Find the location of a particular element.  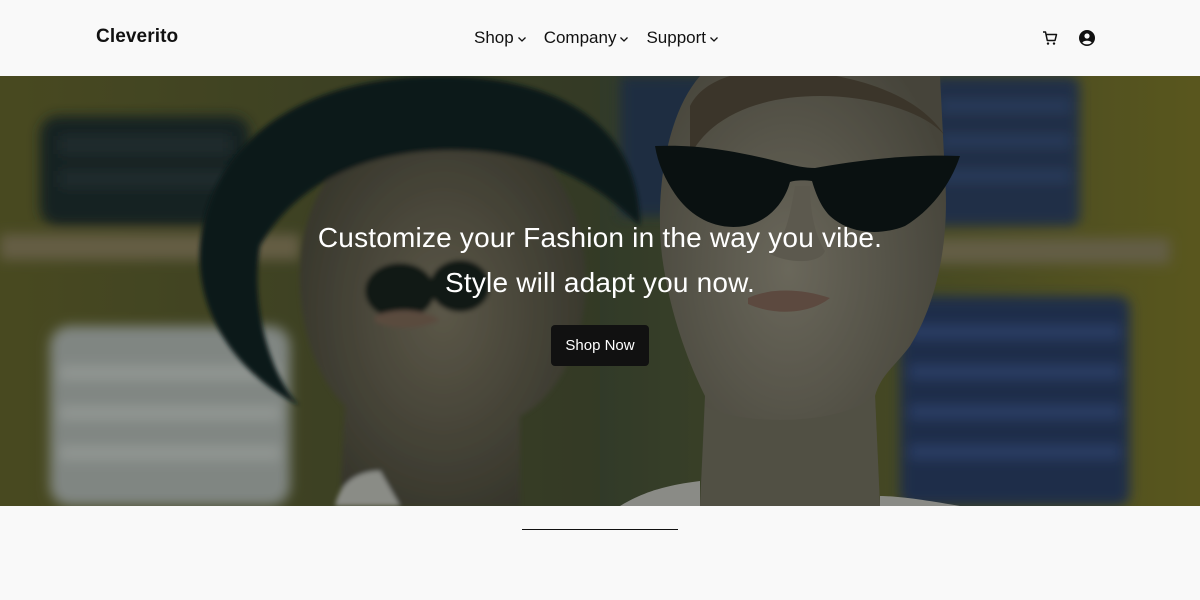

nav-item-shop: Shop is located at coordinates (500, 38).